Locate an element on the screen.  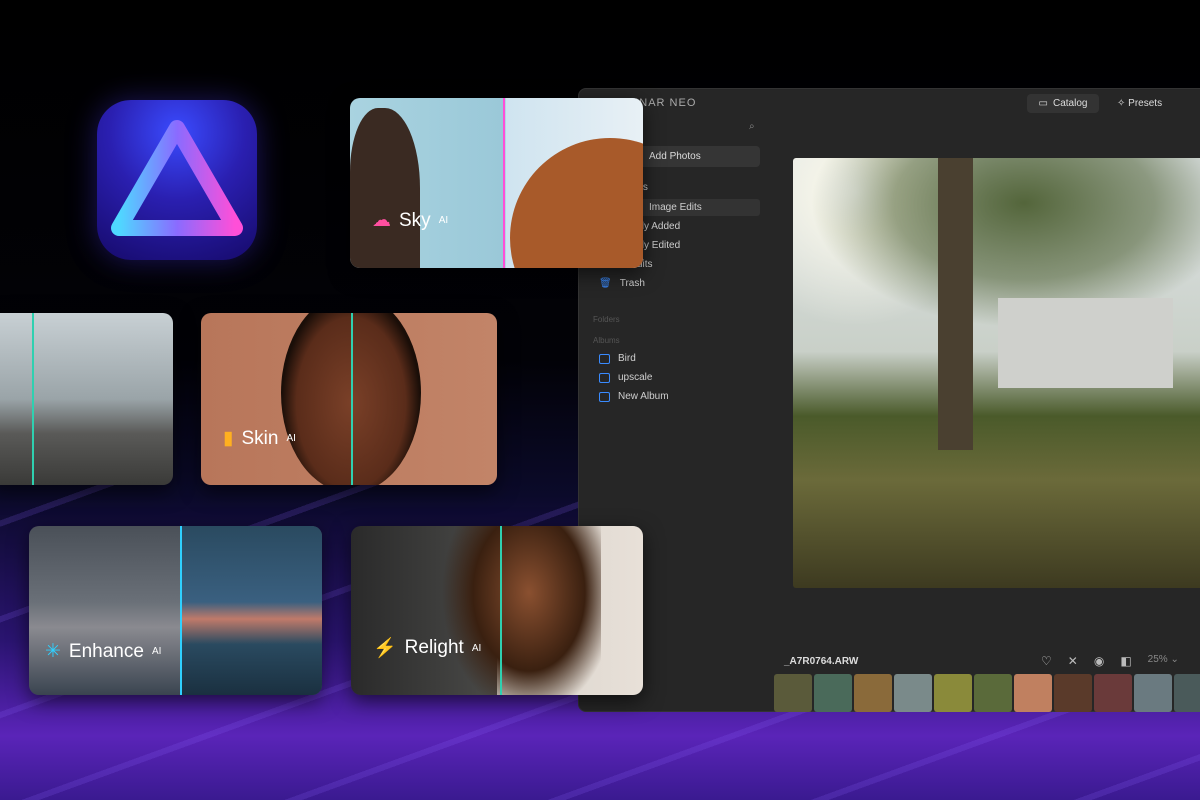
album-item: New Album is located at coordinates (634, 396).